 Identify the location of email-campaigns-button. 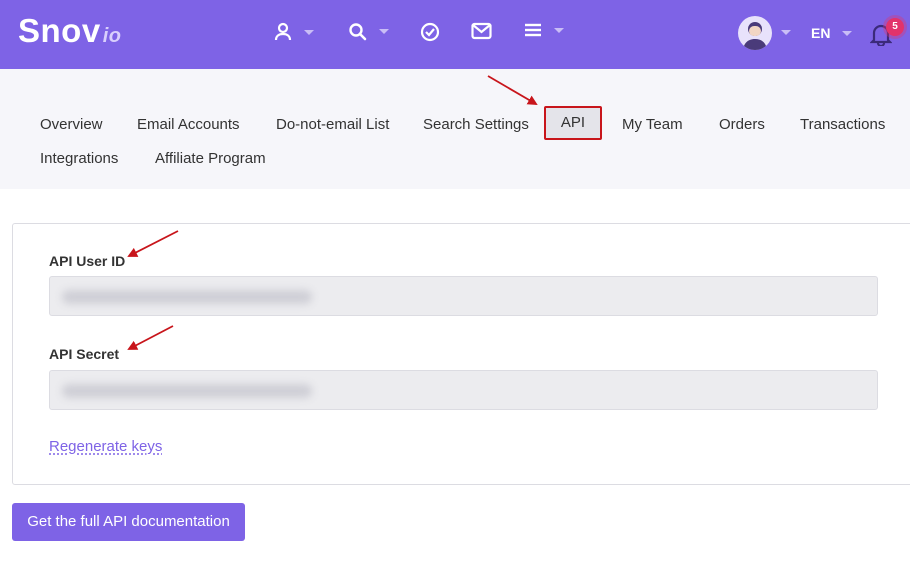
(481, 31).